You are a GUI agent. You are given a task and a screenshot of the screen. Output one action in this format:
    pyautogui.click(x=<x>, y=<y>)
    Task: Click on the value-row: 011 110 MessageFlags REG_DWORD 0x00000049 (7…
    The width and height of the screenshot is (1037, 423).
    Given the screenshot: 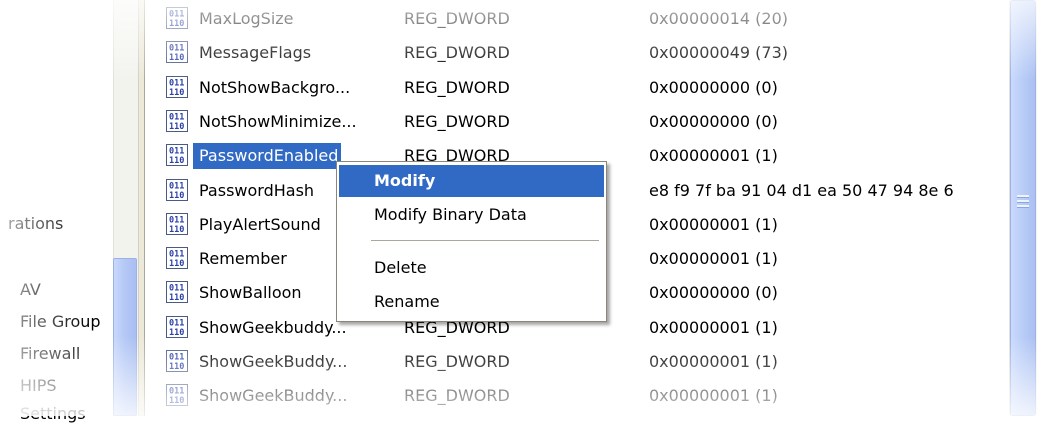 What is the action you would take?
    pyautogui.click(x=577, y=53)
    